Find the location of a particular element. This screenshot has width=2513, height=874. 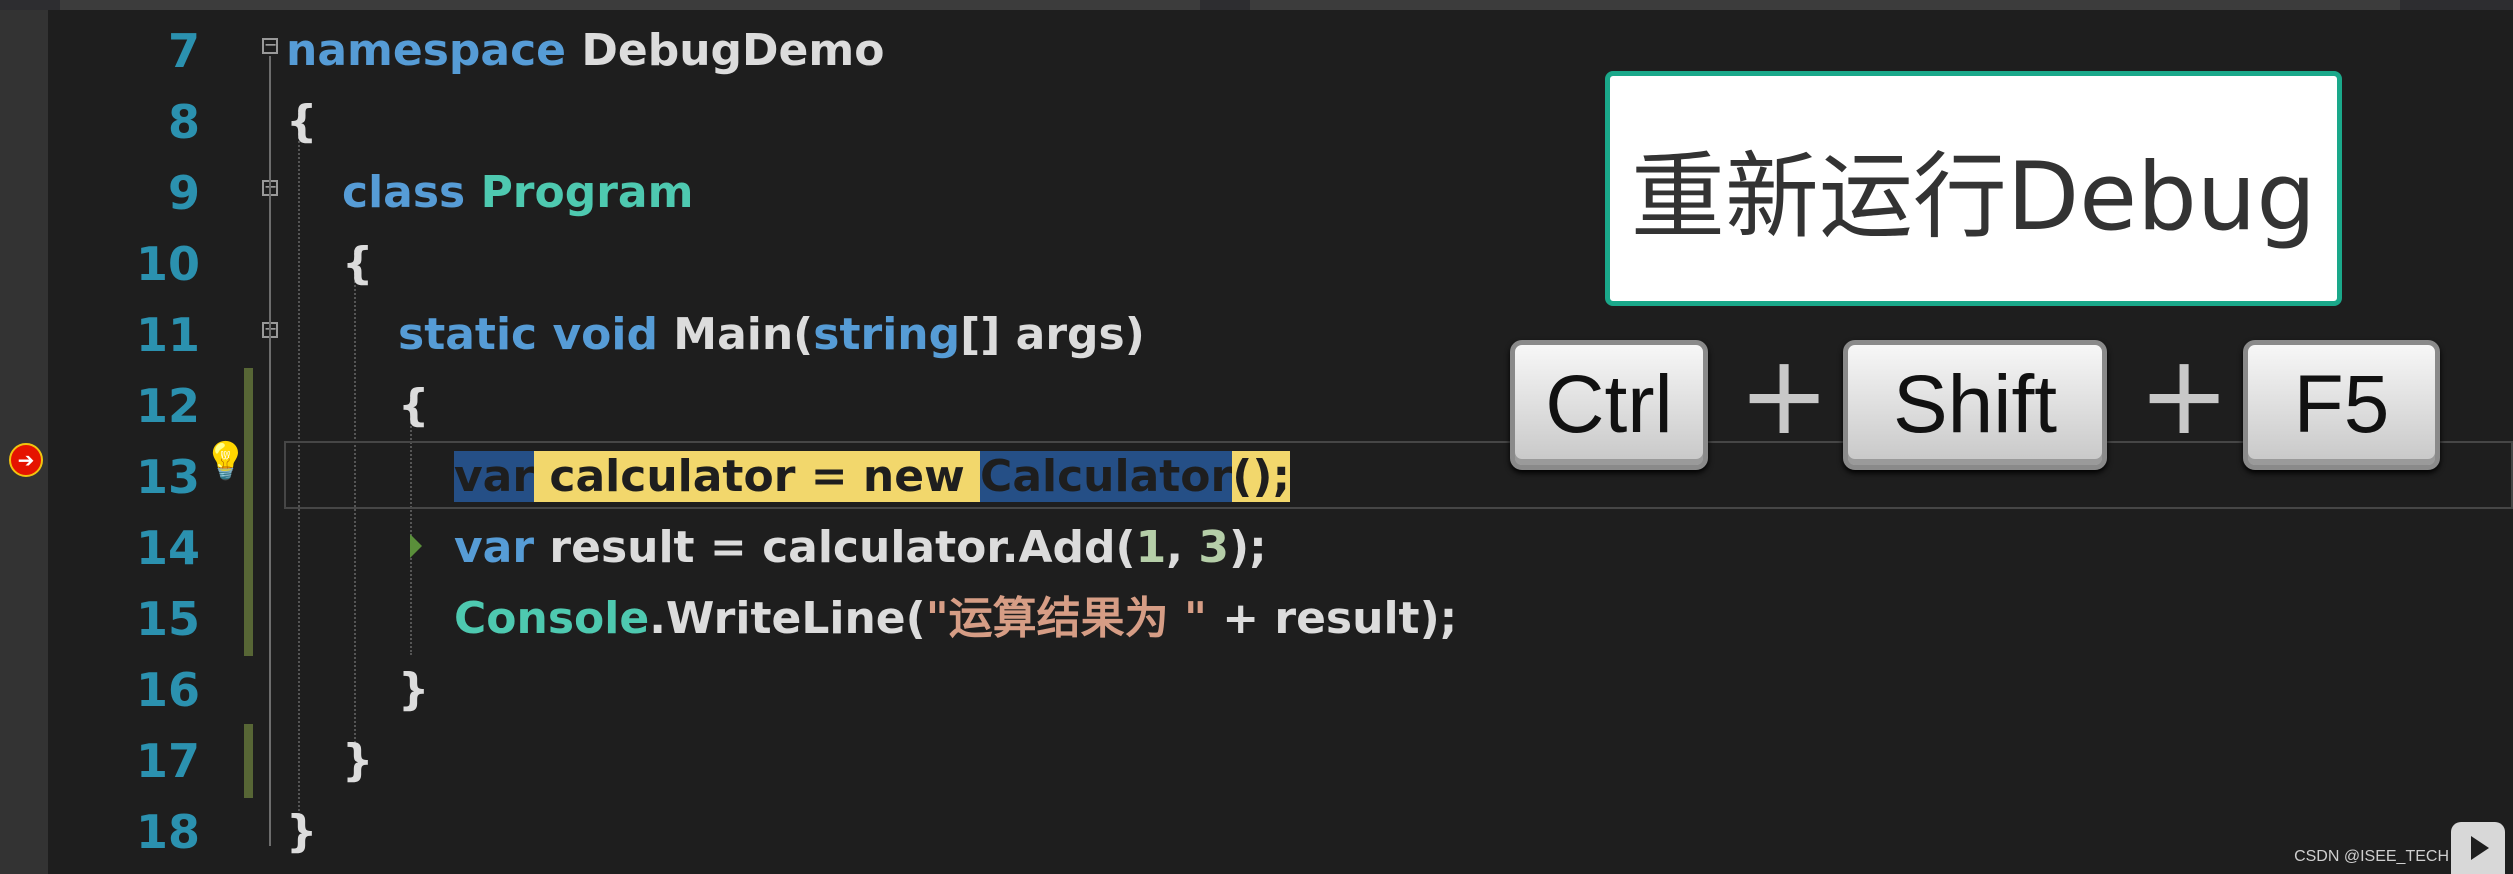

statement-highlighted: (); is located at coordinates (1261, 476).